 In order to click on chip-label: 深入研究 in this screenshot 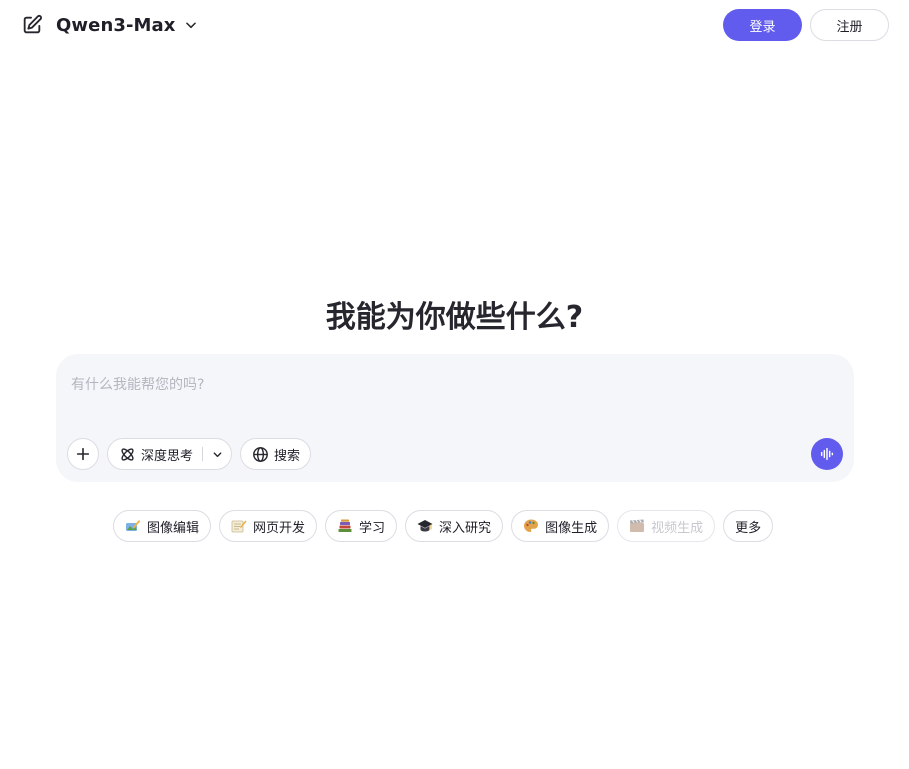, I will do `click(465, 528)`.